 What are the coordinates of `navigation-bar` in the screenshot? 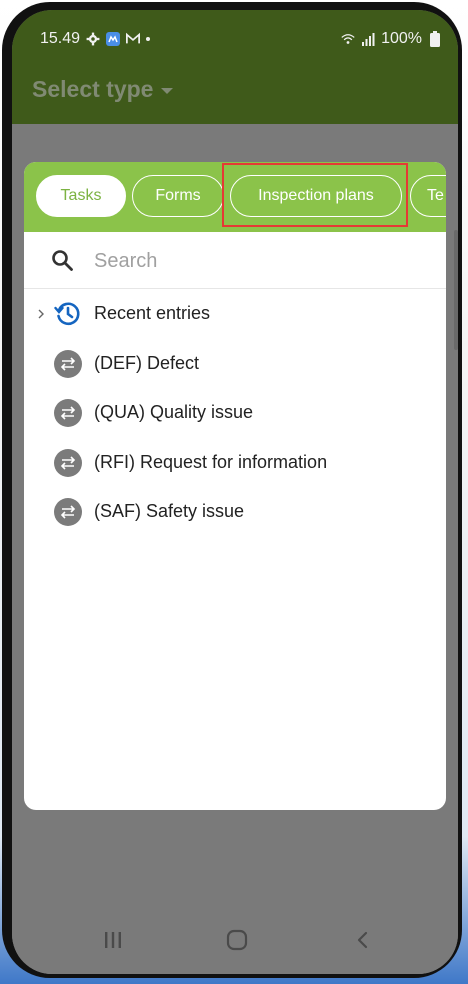 It's located at (235, 940).